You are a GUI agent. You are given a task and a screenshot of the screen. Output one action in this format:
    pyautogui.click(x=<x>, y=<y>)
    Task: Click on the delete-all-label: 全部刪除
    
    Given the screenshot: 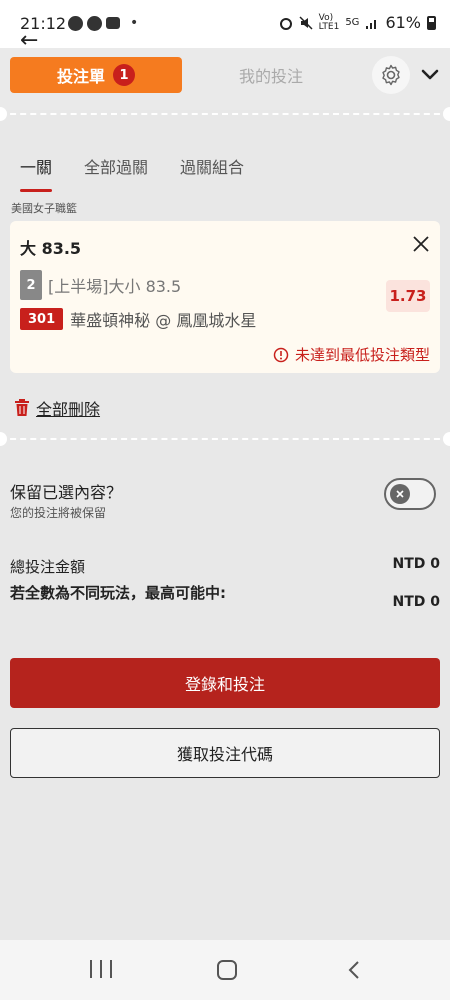 What is the action you would take?
    pyautogui.click(x=68, y=409)
    